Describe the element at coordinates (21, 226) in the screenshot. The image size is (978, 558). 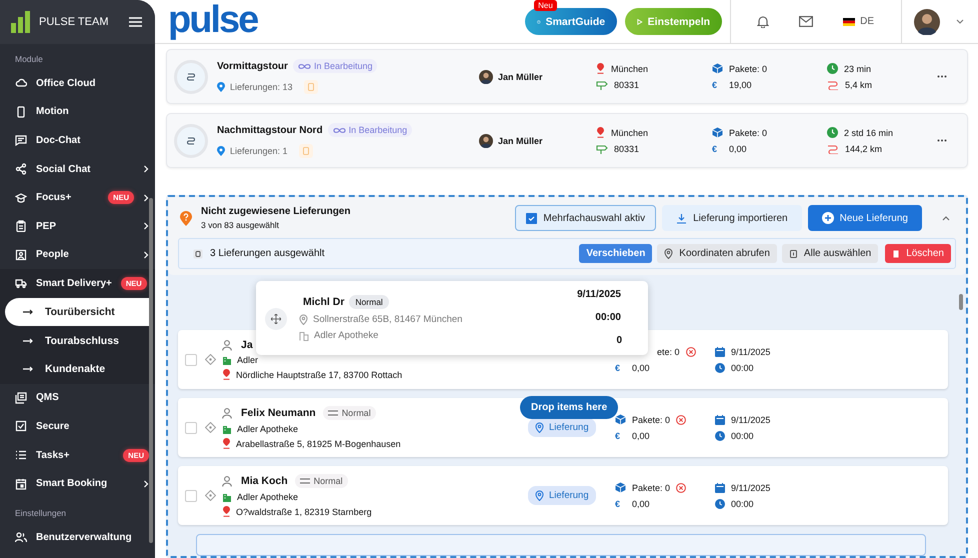
I see `clip-icon` at that location.